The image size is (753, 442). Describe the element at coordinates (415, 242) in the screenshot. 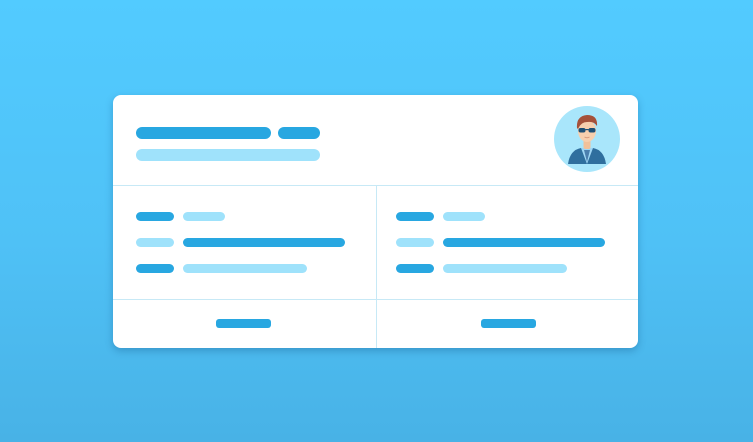

I see `right-row-2-label` at that location.